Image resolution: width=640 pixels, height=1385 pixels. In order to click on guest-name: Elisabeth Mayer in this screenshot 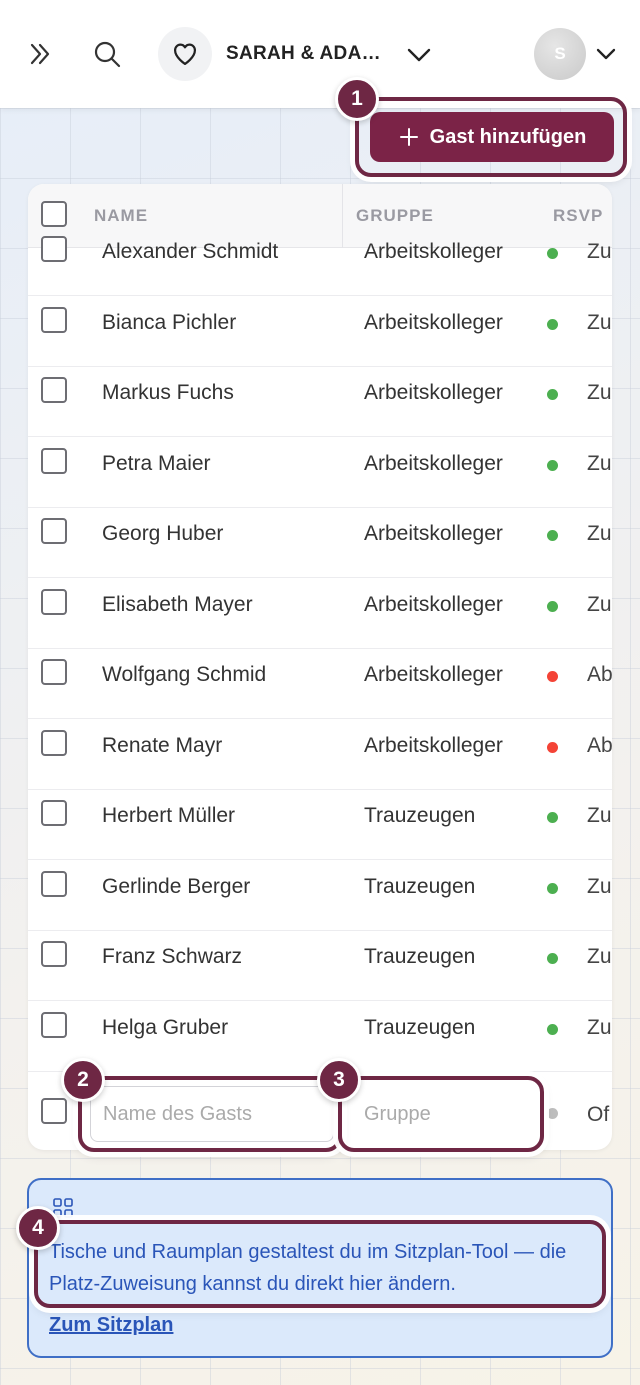, I will do `click(177, 605)`.